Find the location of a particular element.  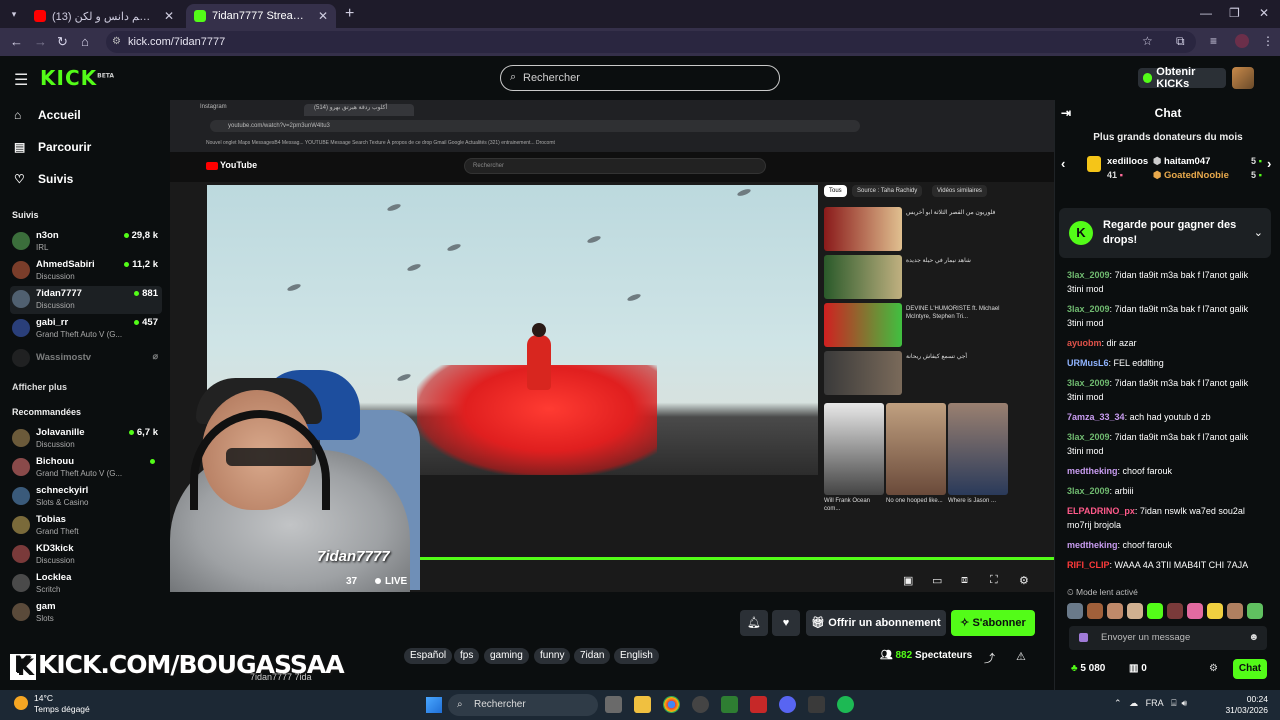

tag-english: English is located at coordinates (636, 656).